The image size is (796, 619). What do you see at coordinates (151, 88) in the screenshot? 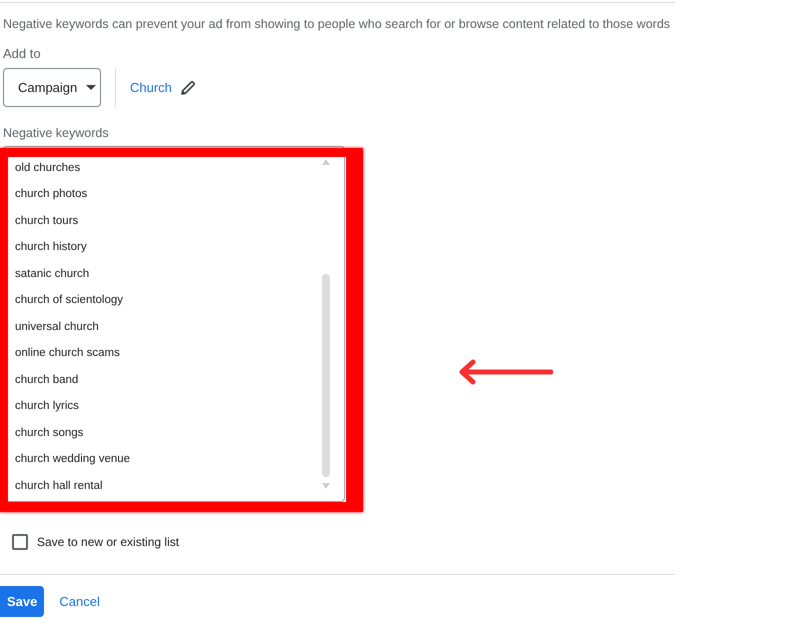
I see `campaign-link: Church` at bounding box center [151, 88].